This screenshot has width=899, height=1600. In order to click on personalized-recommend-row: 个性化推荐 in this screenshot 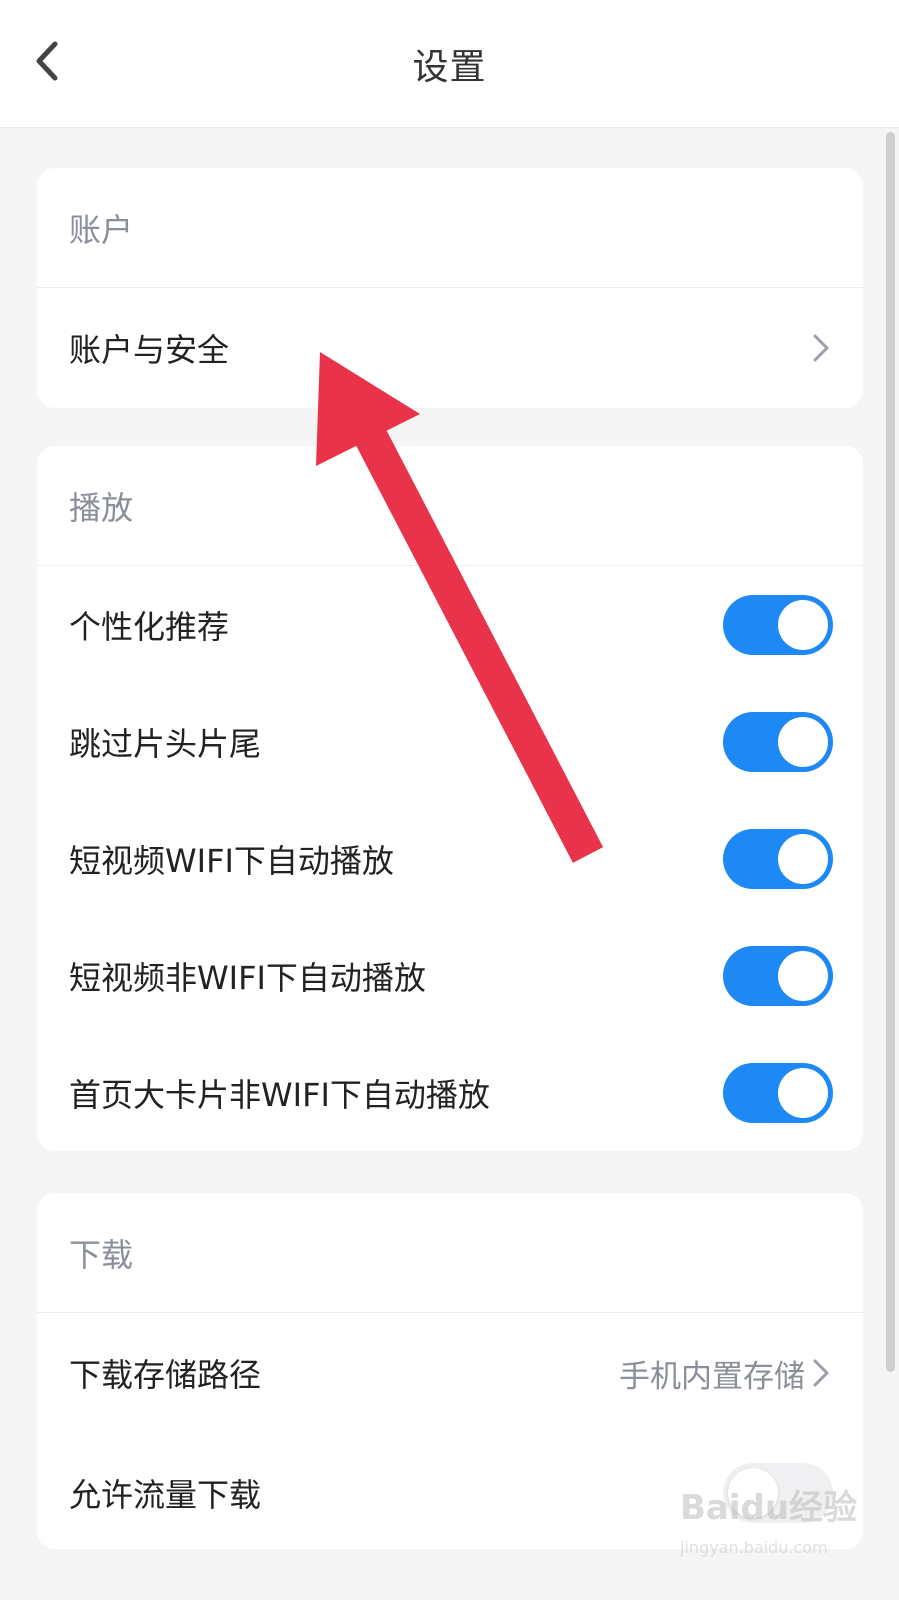, I will do `click(450, 624)`.